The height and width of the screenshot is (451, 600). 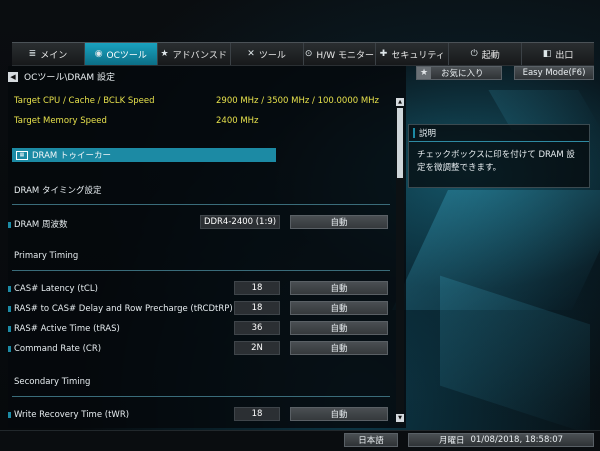 I want to click on write-recovery-value: 18, so click(x=257, y=414).